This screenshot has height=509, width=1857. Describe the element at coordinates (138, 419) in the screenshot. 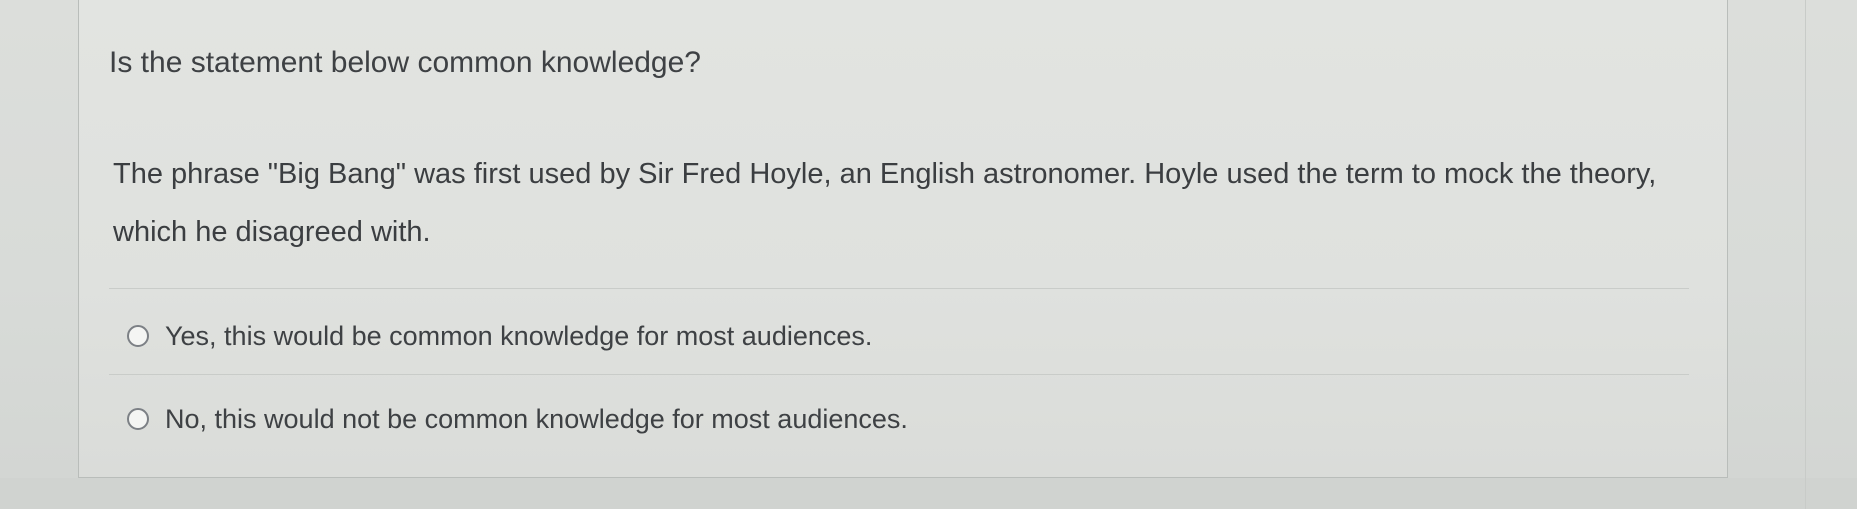

I see `radio-button-no` at that location.